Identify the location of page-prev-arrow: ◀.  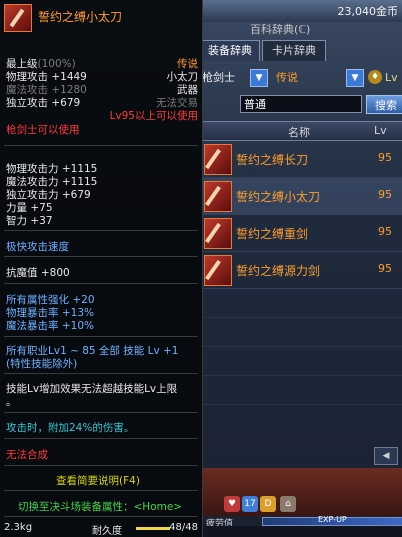
(386, 456).